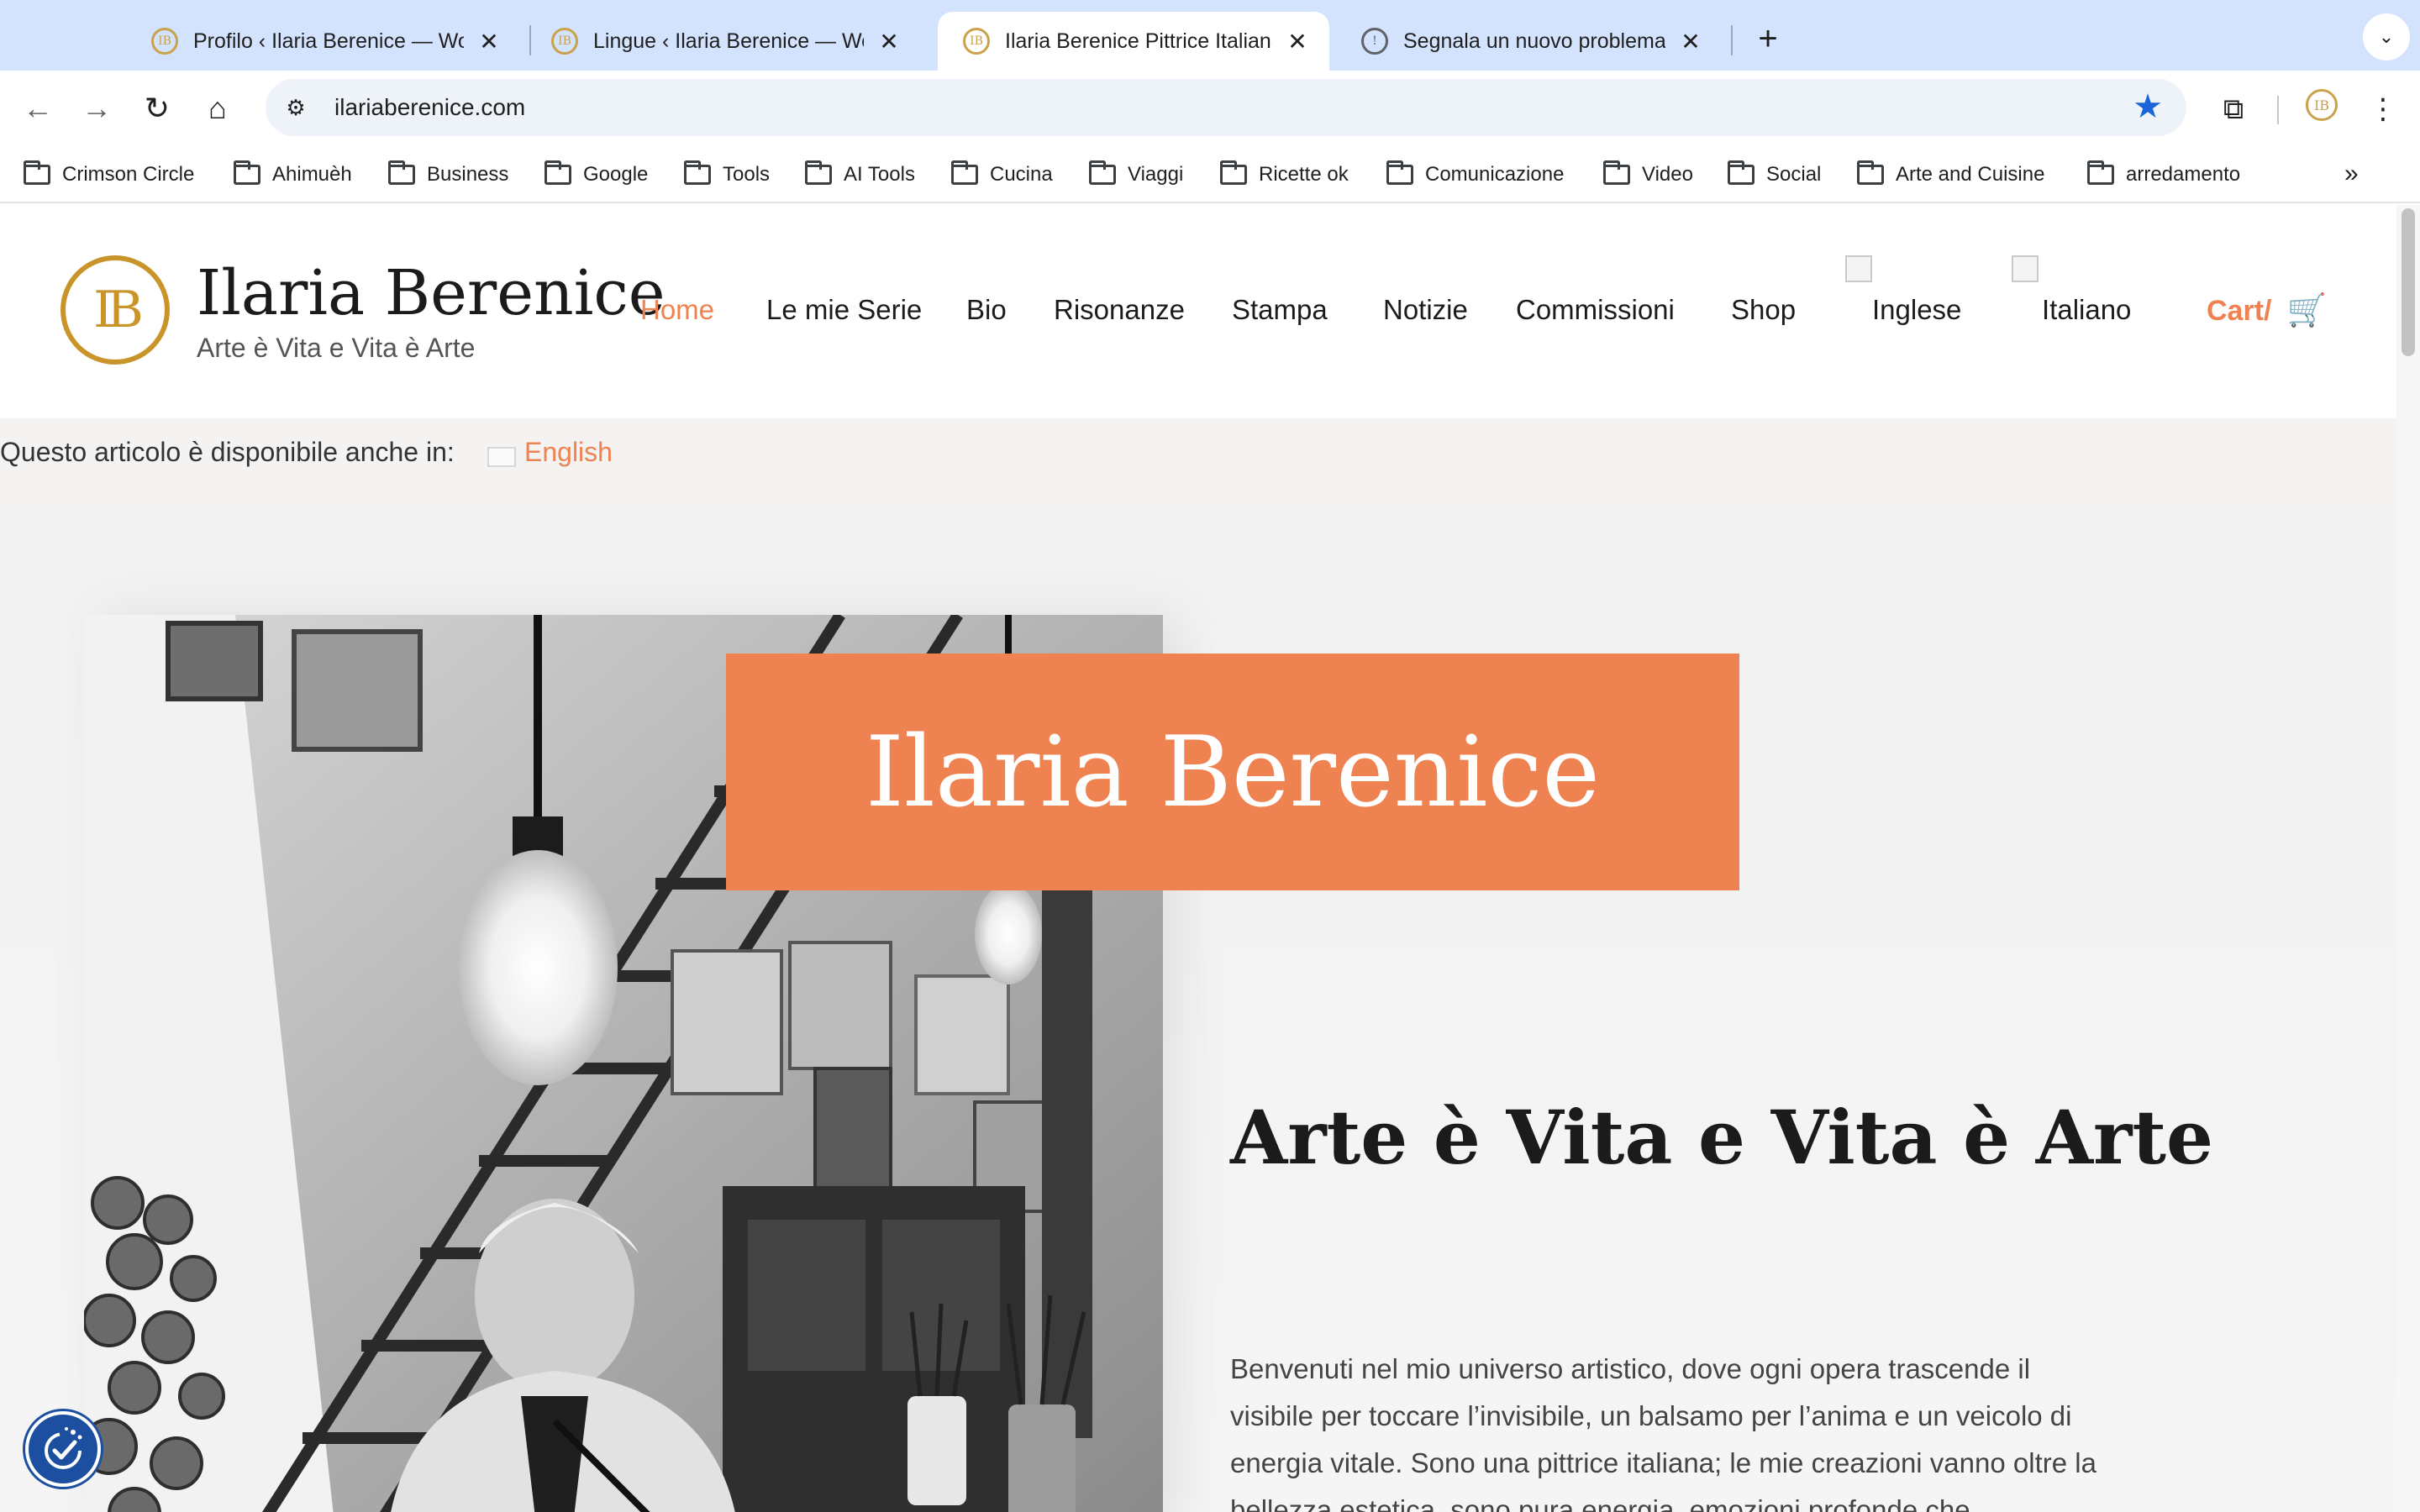 The width and height of the screenshot is (2420, 1512). I want to click on bookmark-folder: Video, so click(1648, 175).